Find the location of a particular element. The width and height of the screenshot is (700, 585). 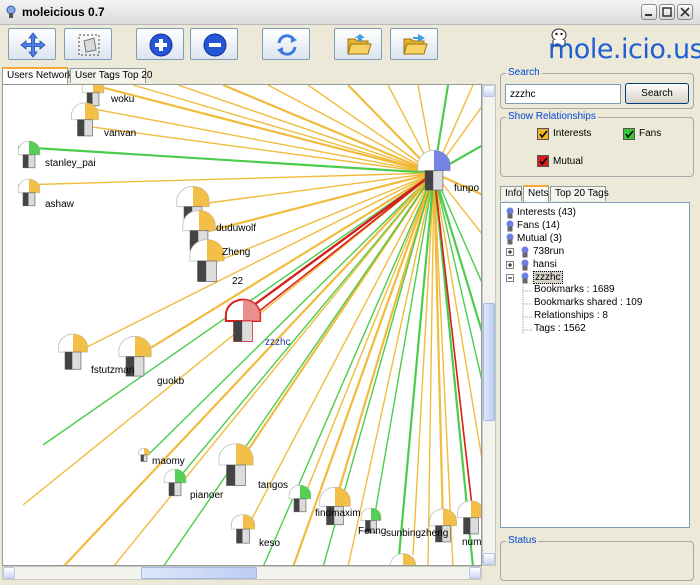

search-group: Search Search is located at coordinates (597, 88).